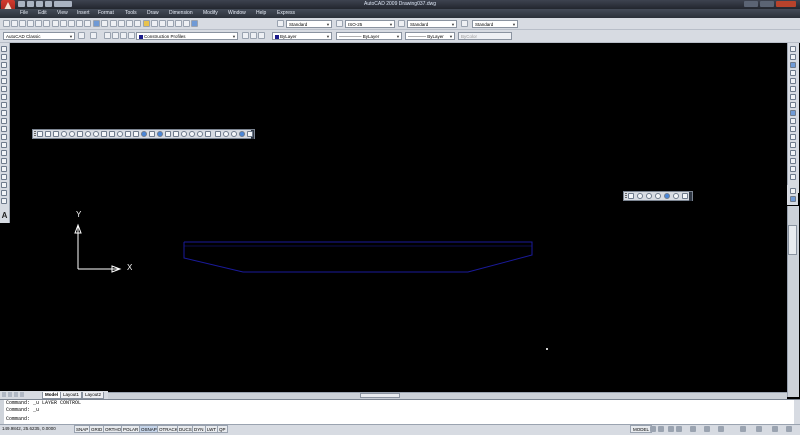 This screenshot has height=435, width=800. What do you see at coordinates (793, 161) in the screenshot?
I see `chamfer-icon` at bounding box center [793, 161].